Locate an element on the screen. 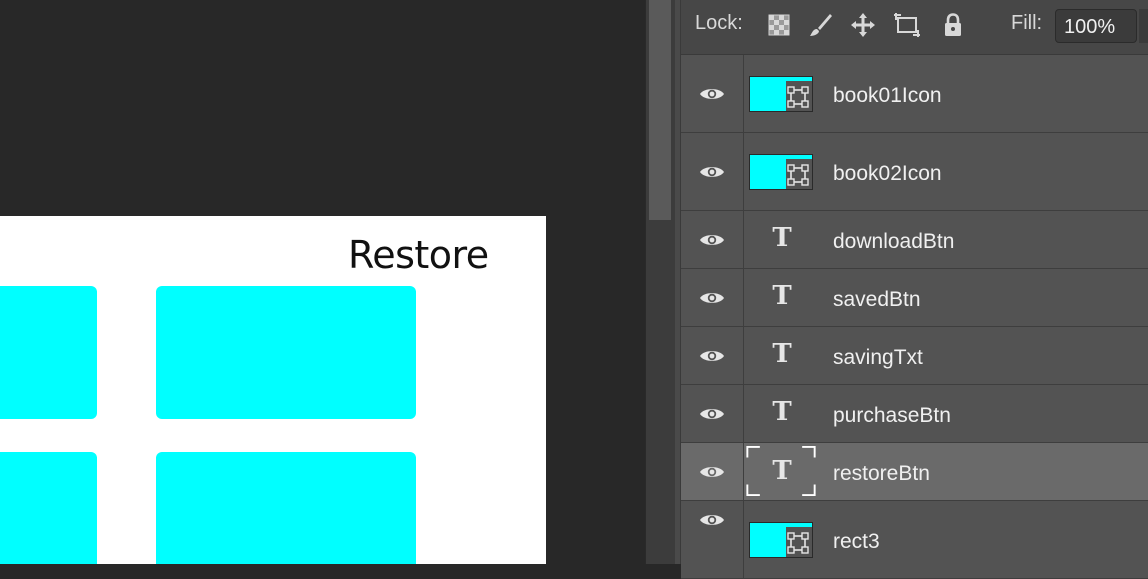 This screenshot has width=1148, height=579. layer-row-restorebtn: T restoreBtn is located at coordinates (914, 472).